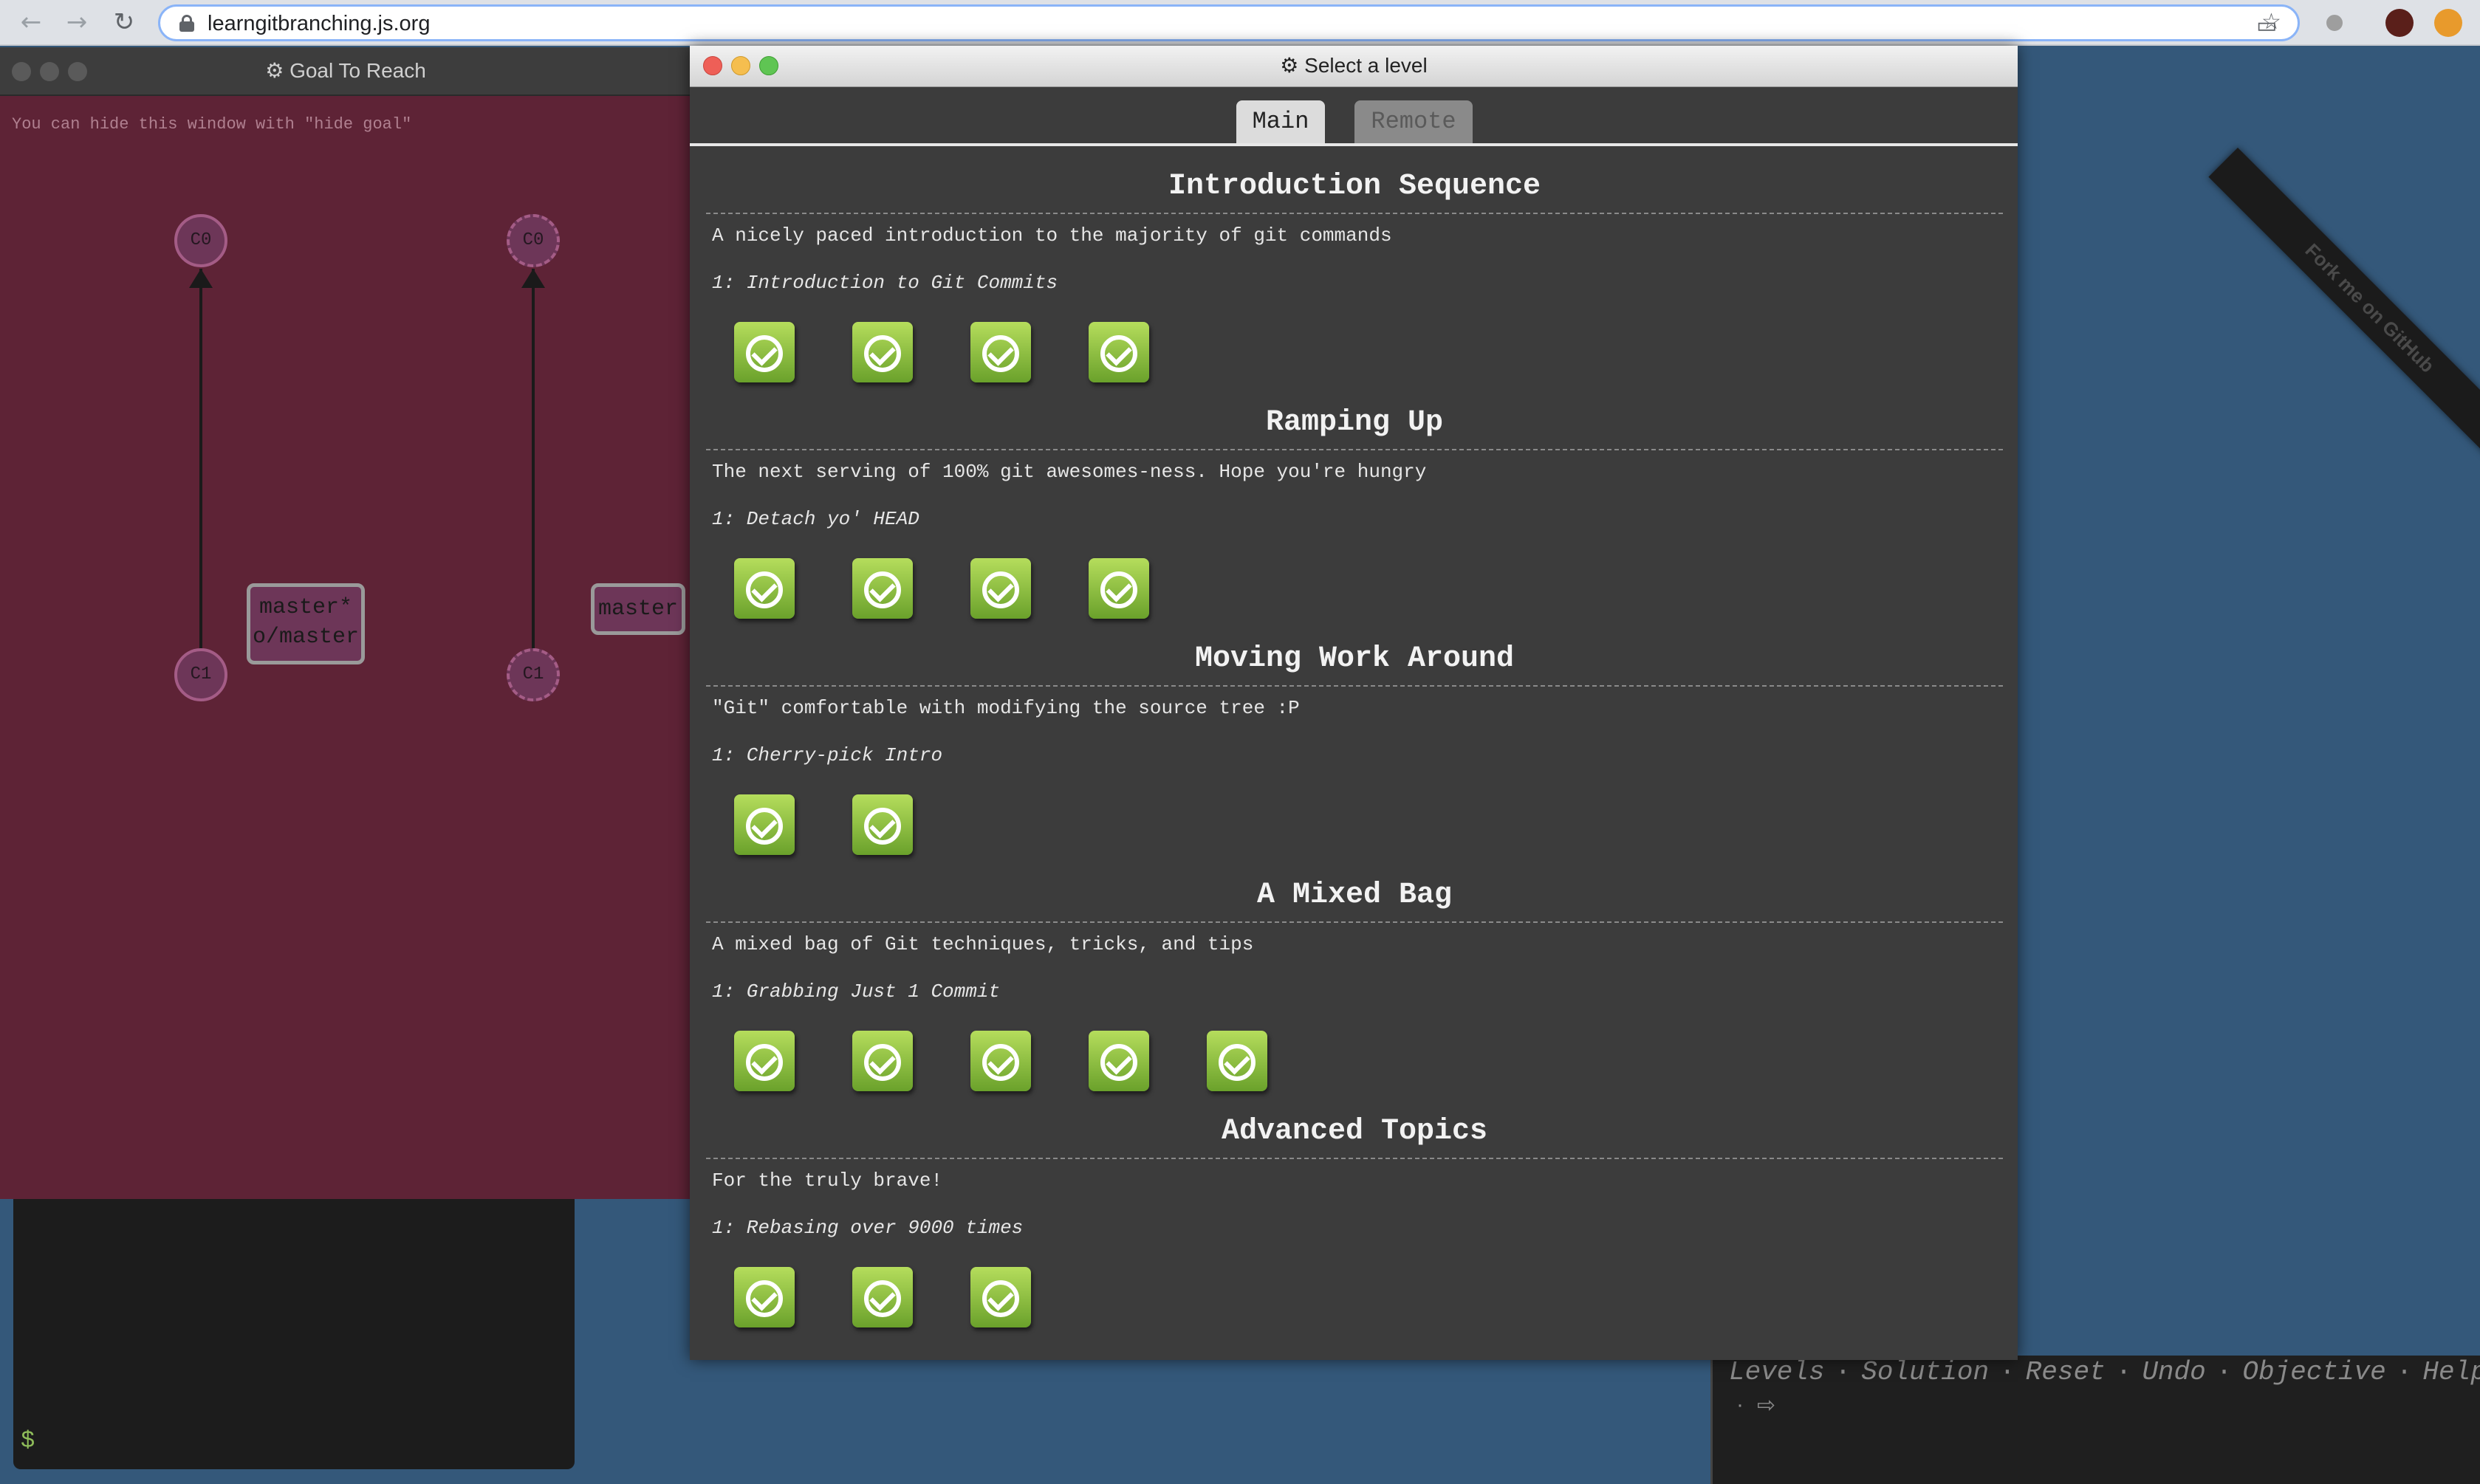 Image resolution: width=2480 pixels, height=1484 pixels. Describe the element at coordinates (1354, 144) in the screenshot. I see `tab-divider` at that location.